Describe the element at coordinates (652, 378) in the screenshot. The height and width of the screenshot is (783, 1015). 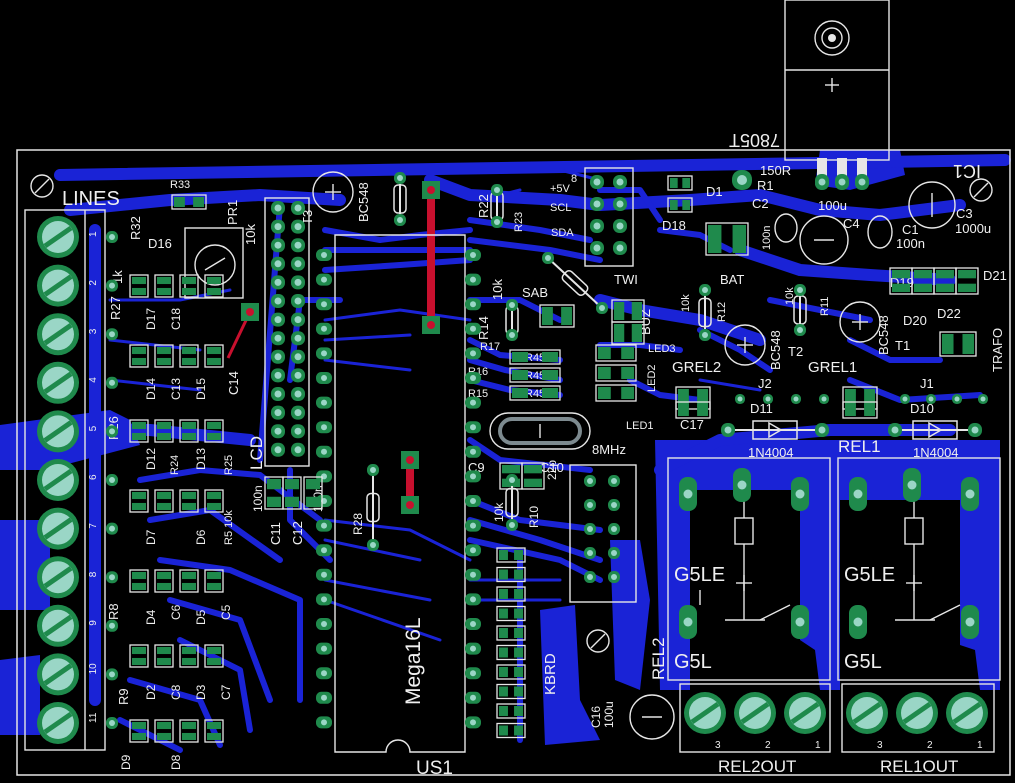
I see `label-led2: LED2` at that location.